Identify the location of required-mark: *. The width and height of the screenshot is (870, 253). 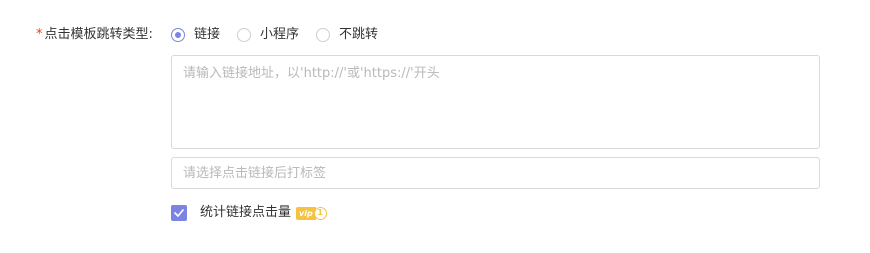
(39, 34).